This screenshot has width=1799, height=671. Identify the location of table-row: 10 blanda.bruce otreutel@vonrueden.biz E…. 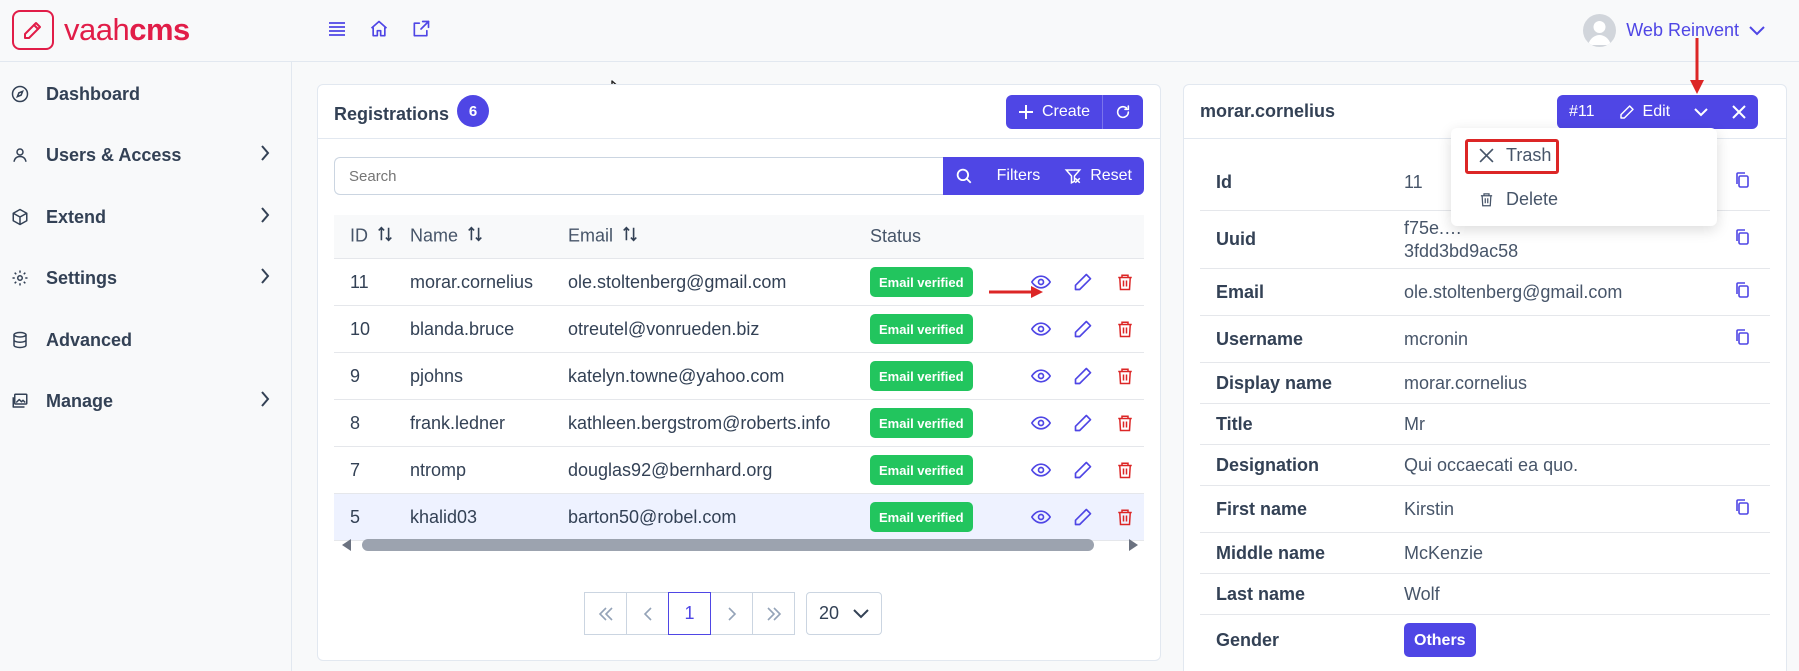
(739, 329).